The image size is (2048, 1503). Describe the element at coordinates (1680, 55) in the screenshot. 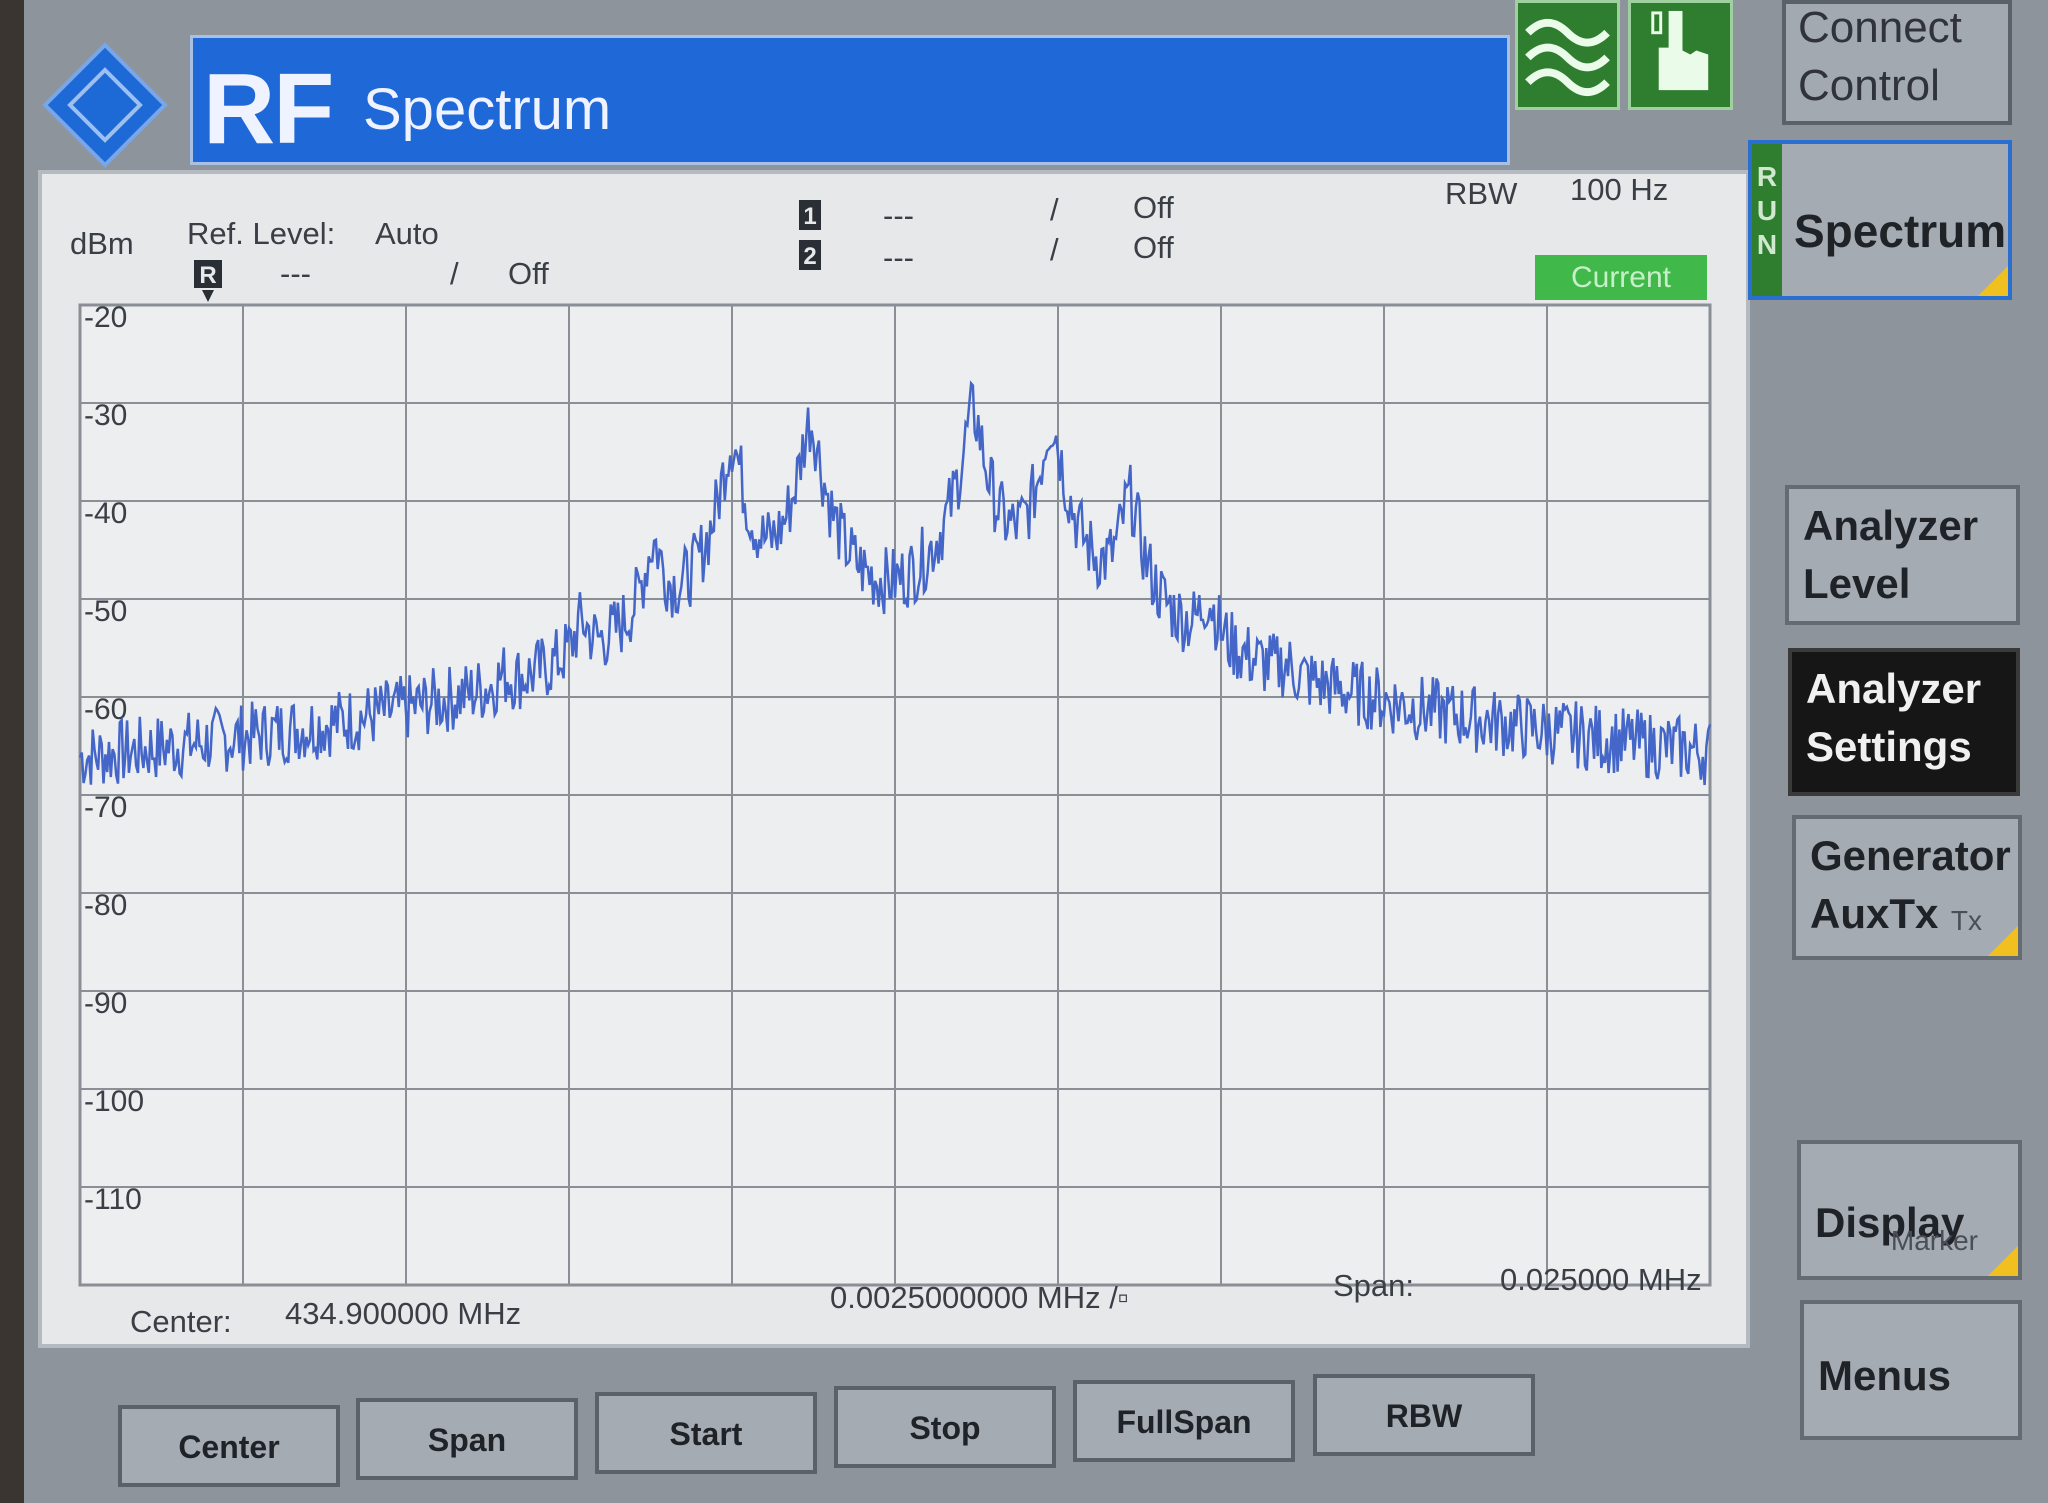

I see `touch-hand-icon` at that location.